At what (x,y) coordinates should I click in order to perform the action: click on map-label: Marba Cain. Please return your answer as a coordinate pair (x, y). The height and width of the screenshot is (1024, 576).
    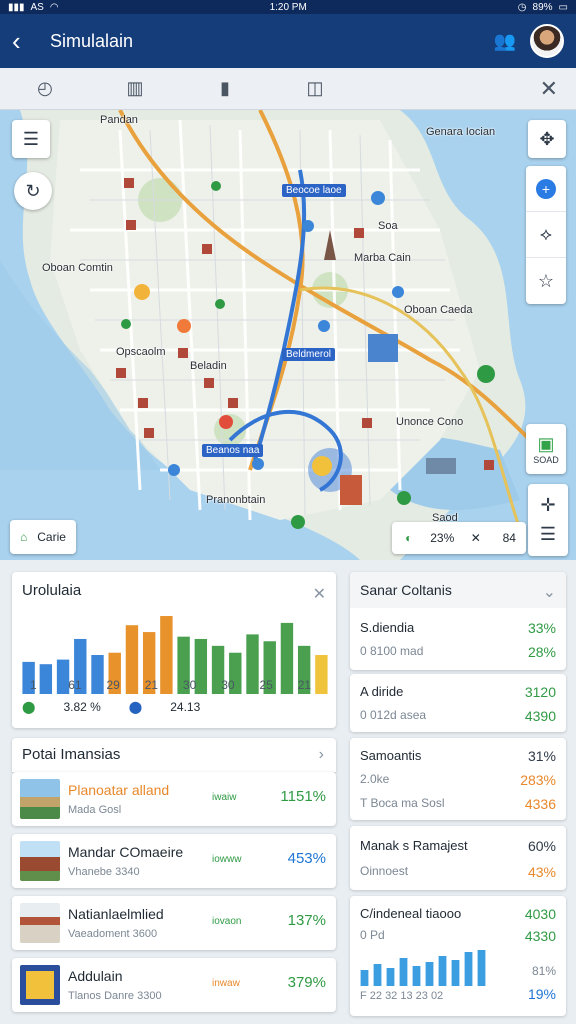
    Looking at the image, I should click on (382, 258).